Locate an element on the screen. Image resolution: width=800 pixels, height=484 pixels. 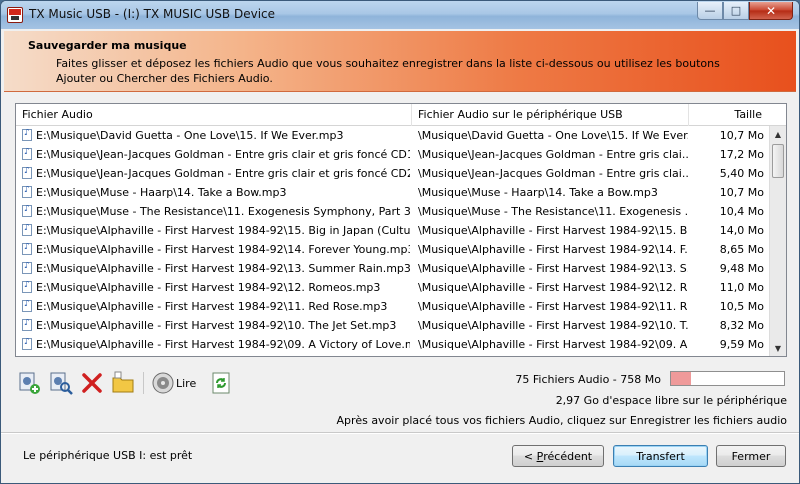
window-controls: — □ ✕ is located at coordinates (745, 11).